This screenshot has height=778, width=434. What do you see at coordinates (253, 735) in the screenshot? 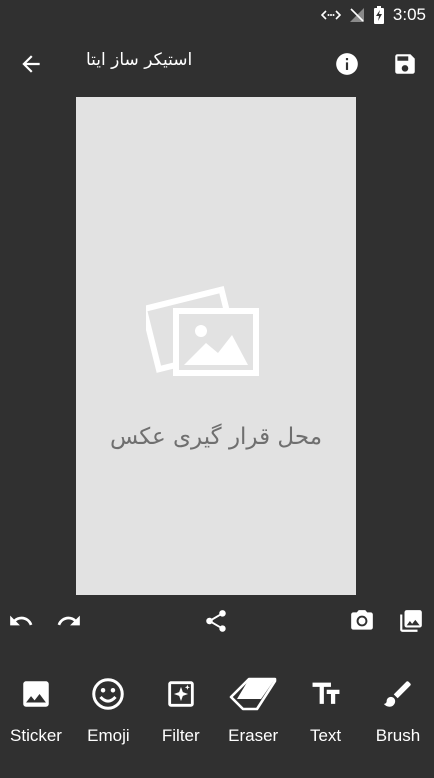
I see `tool-label: Eraser` at bounding box center [253, 735].